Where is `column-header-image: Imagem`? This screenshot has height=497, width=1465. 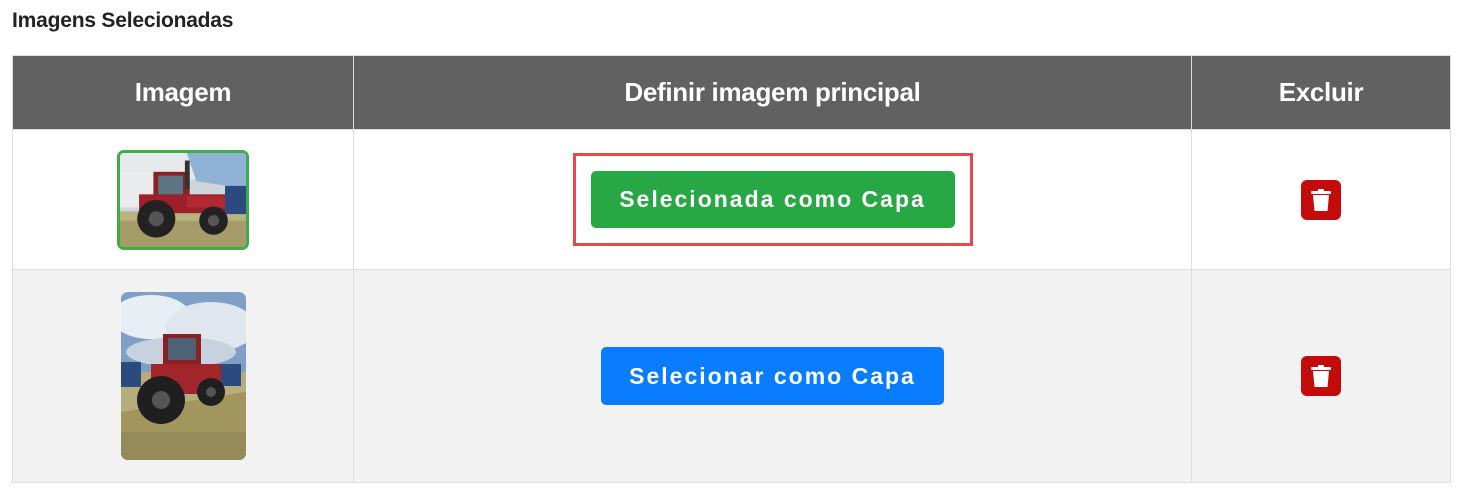 column-header-image: Imagem is located at coordinates (183, 92).